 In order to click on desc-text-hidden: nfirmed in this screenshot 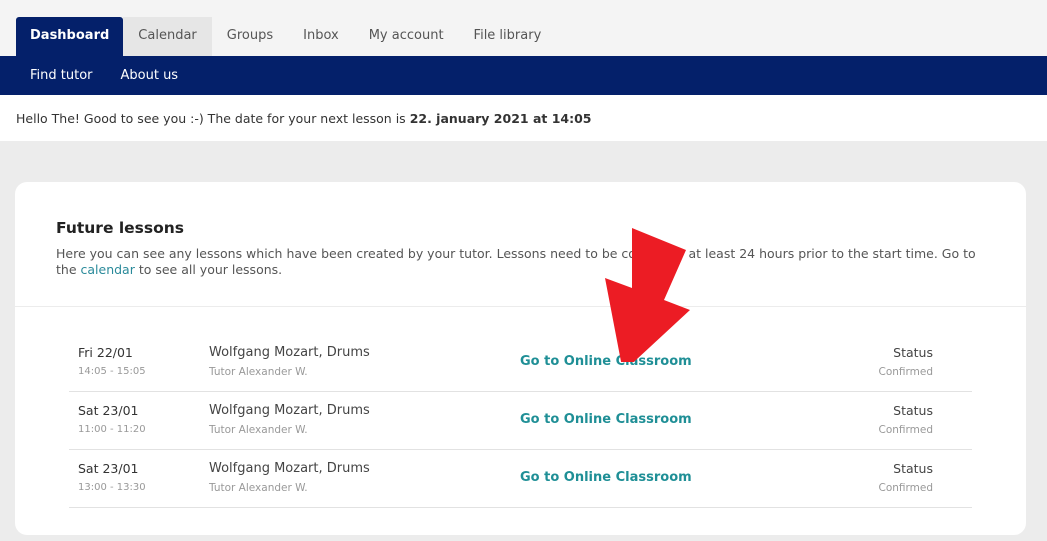, I will do `click(660, 253)`.